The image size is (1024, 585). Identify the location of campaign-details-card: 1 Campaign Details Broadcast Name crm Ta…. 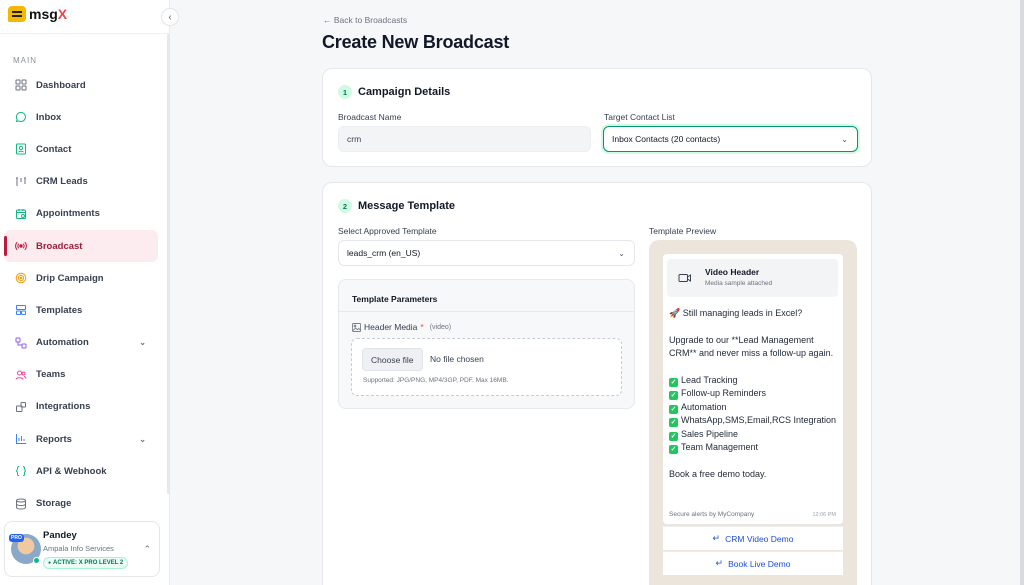
(597, 117).